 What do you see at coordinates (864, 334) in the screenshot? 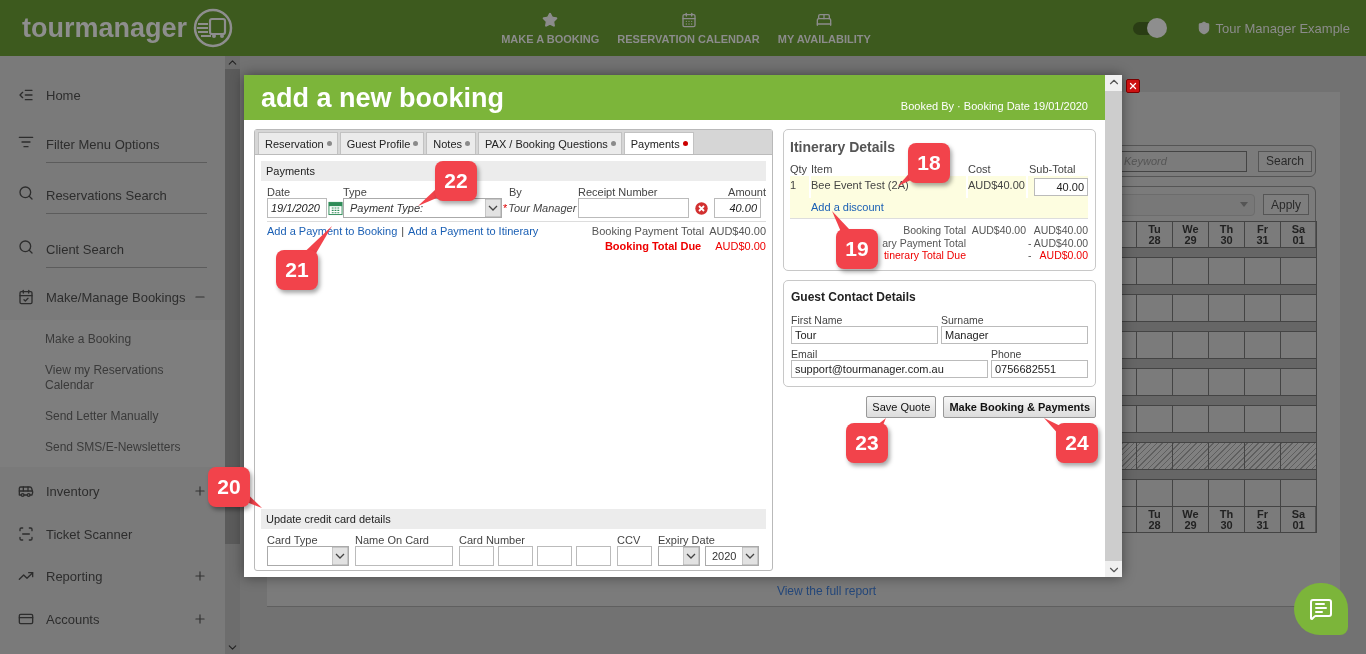
I see `text-field: Tour` at bounding box center [864, 334].